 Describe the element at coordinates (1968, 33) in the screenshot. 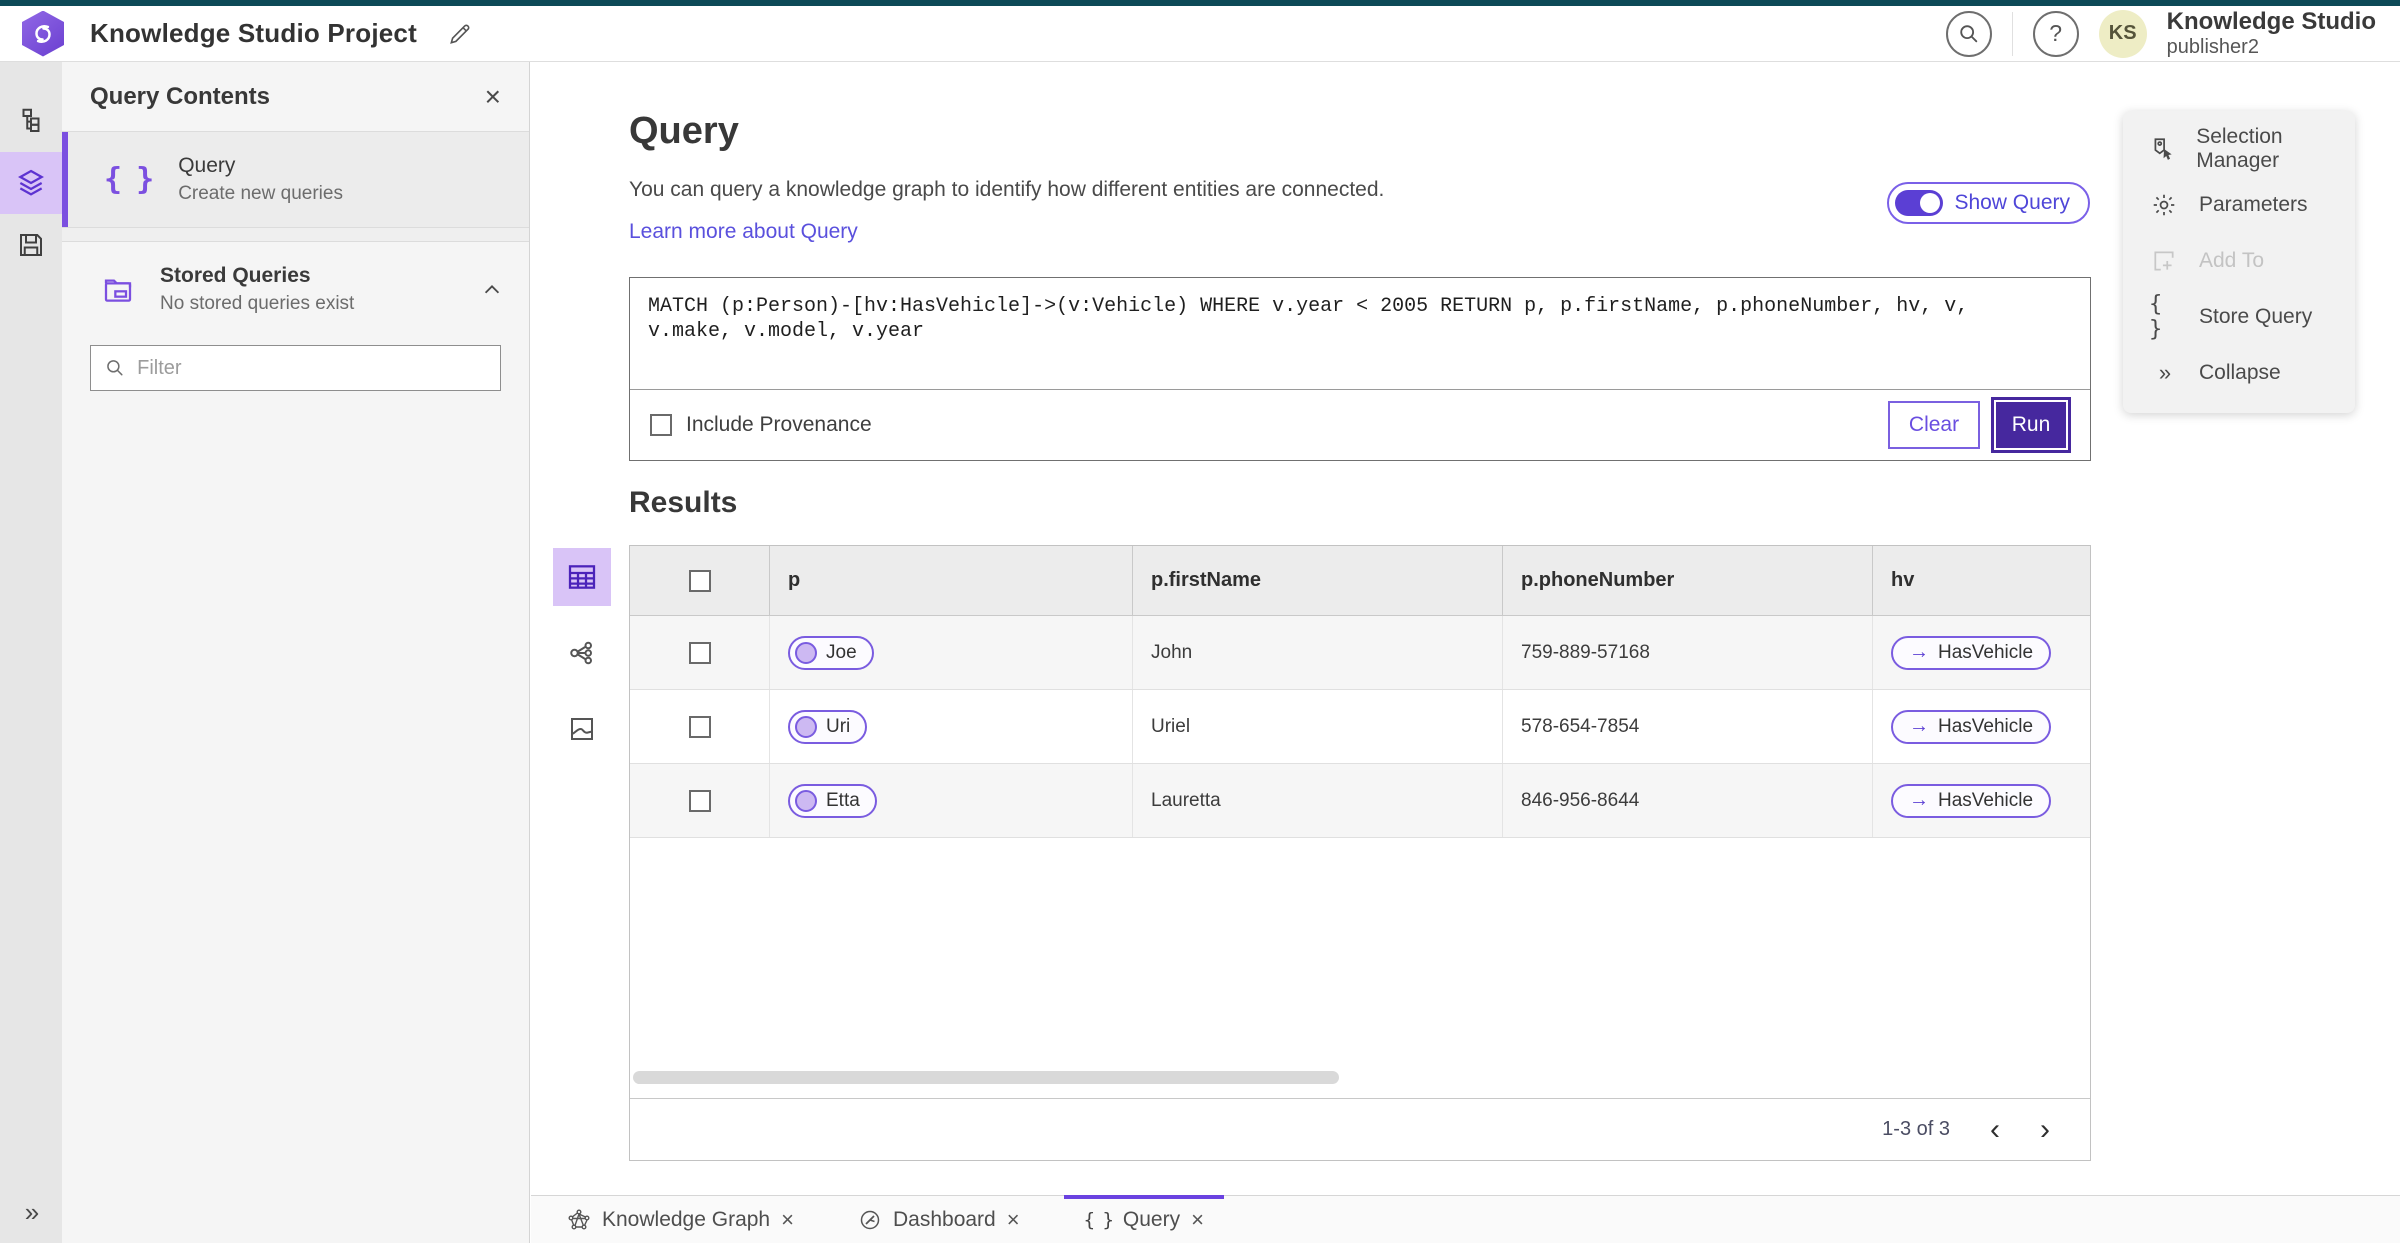

I see `search-button` at that location.